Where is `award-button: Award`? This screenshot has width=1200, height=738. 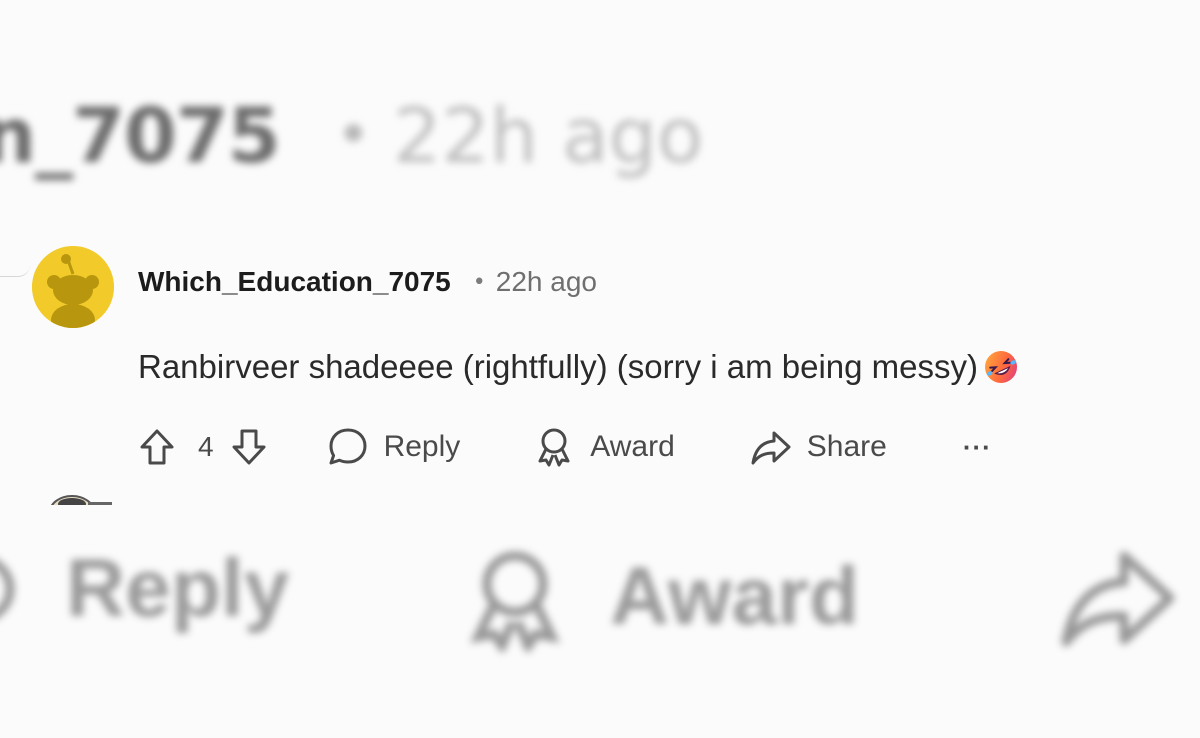
award-button: Award is located at coordinates (603, 447).